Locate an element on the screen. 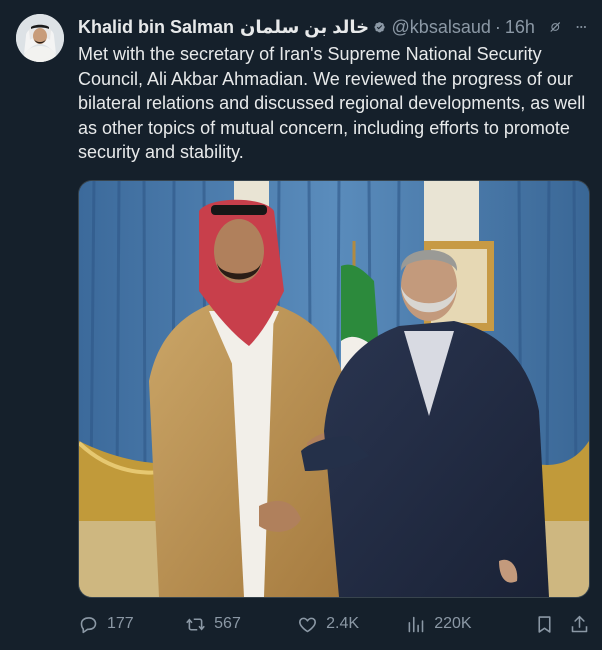  retweet-count: 567 is located at coordinates (227, 623).